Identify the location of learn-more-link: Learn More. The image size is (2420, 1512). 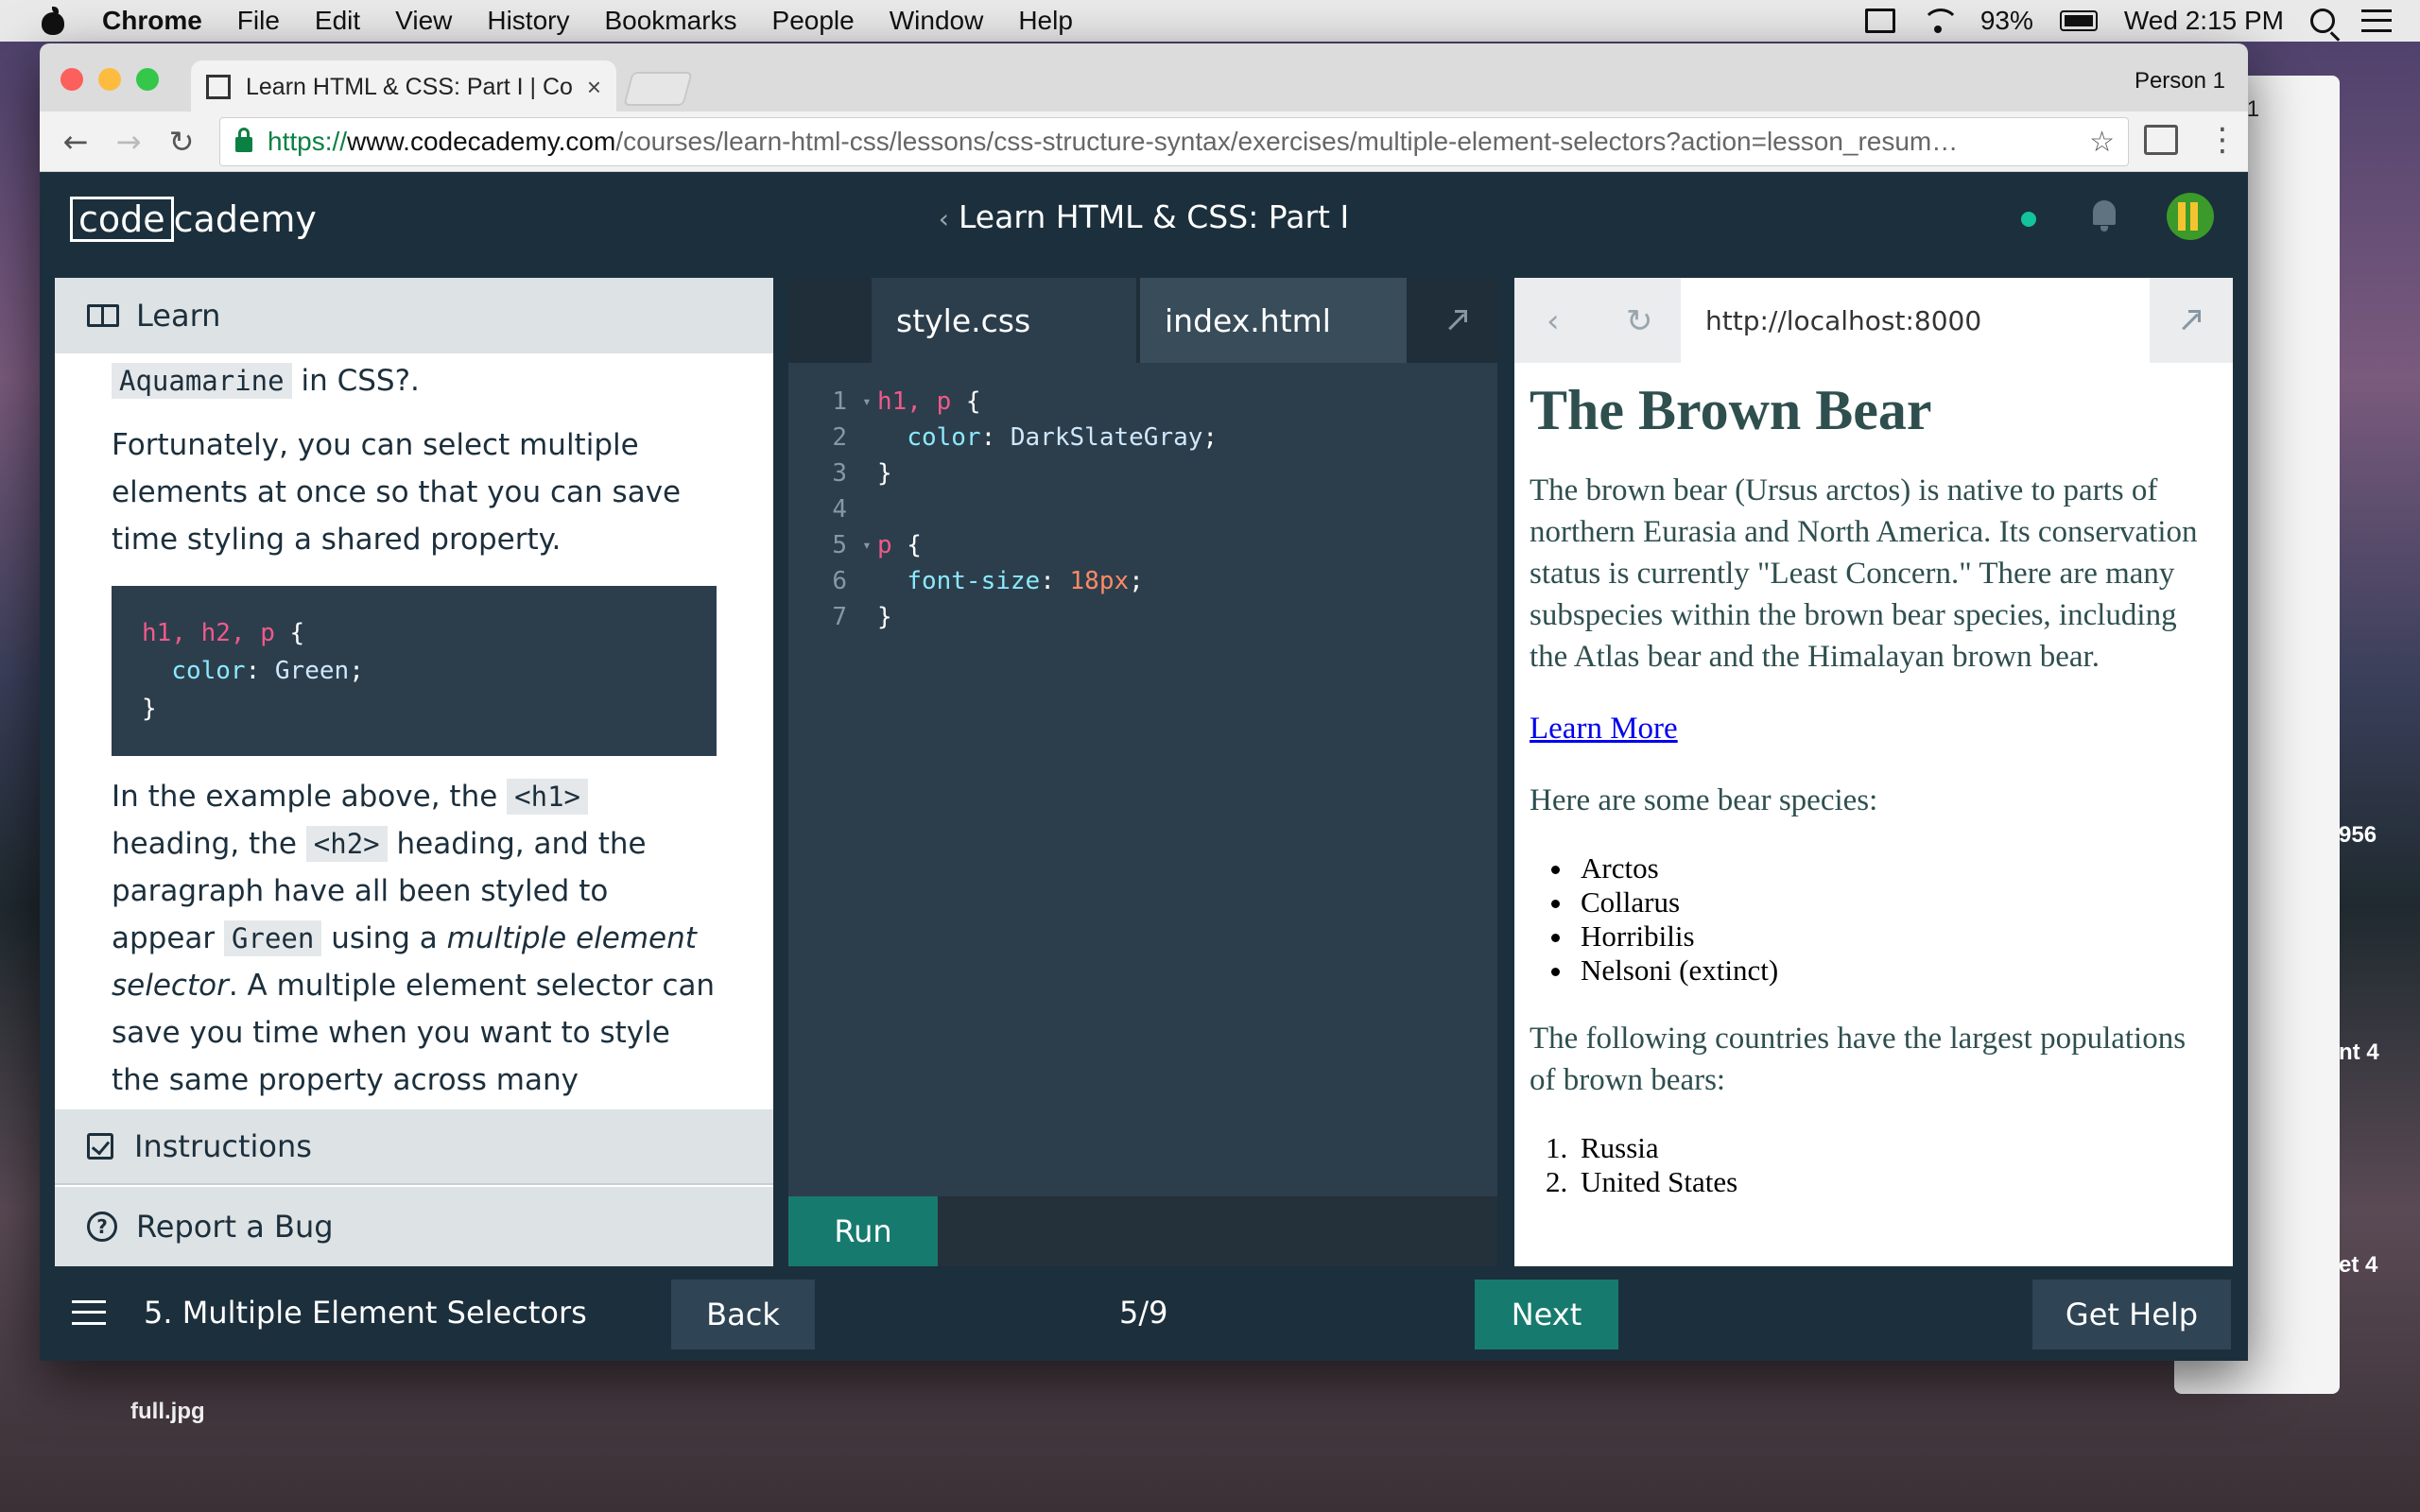
(1604, 729).